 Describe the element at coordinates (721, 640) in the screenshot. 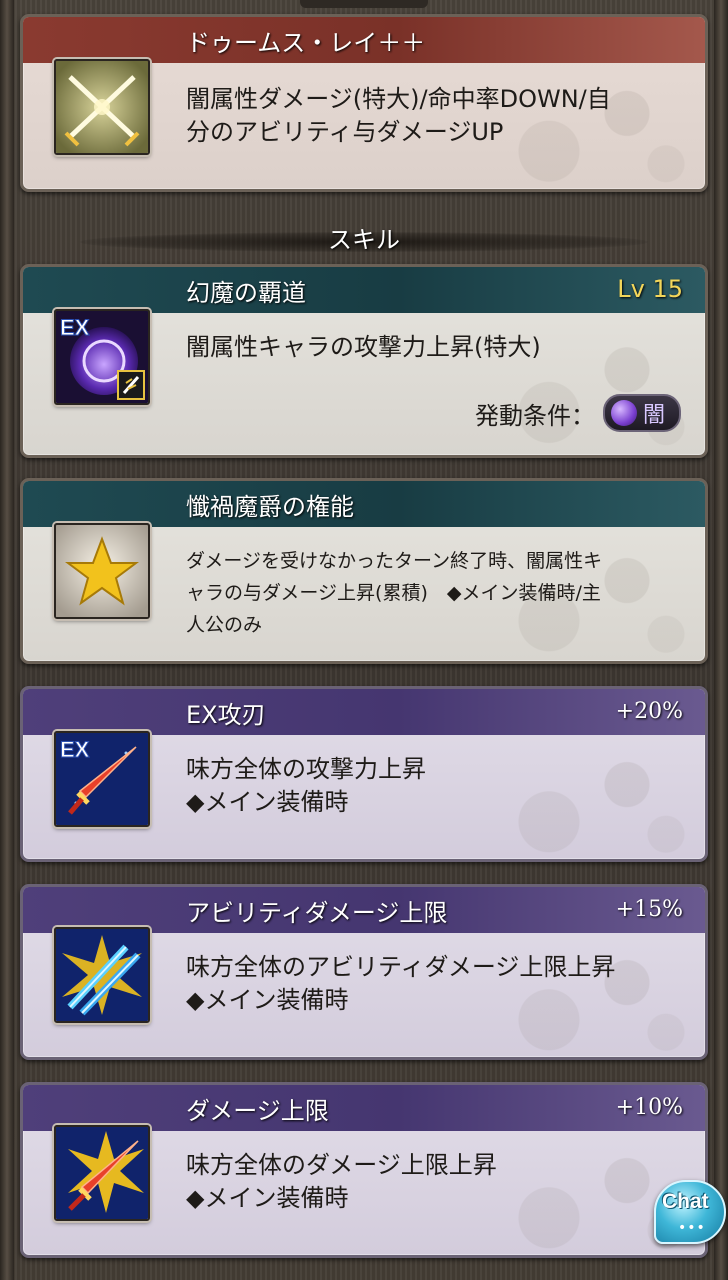

I see `right-frame-rail` at that location.